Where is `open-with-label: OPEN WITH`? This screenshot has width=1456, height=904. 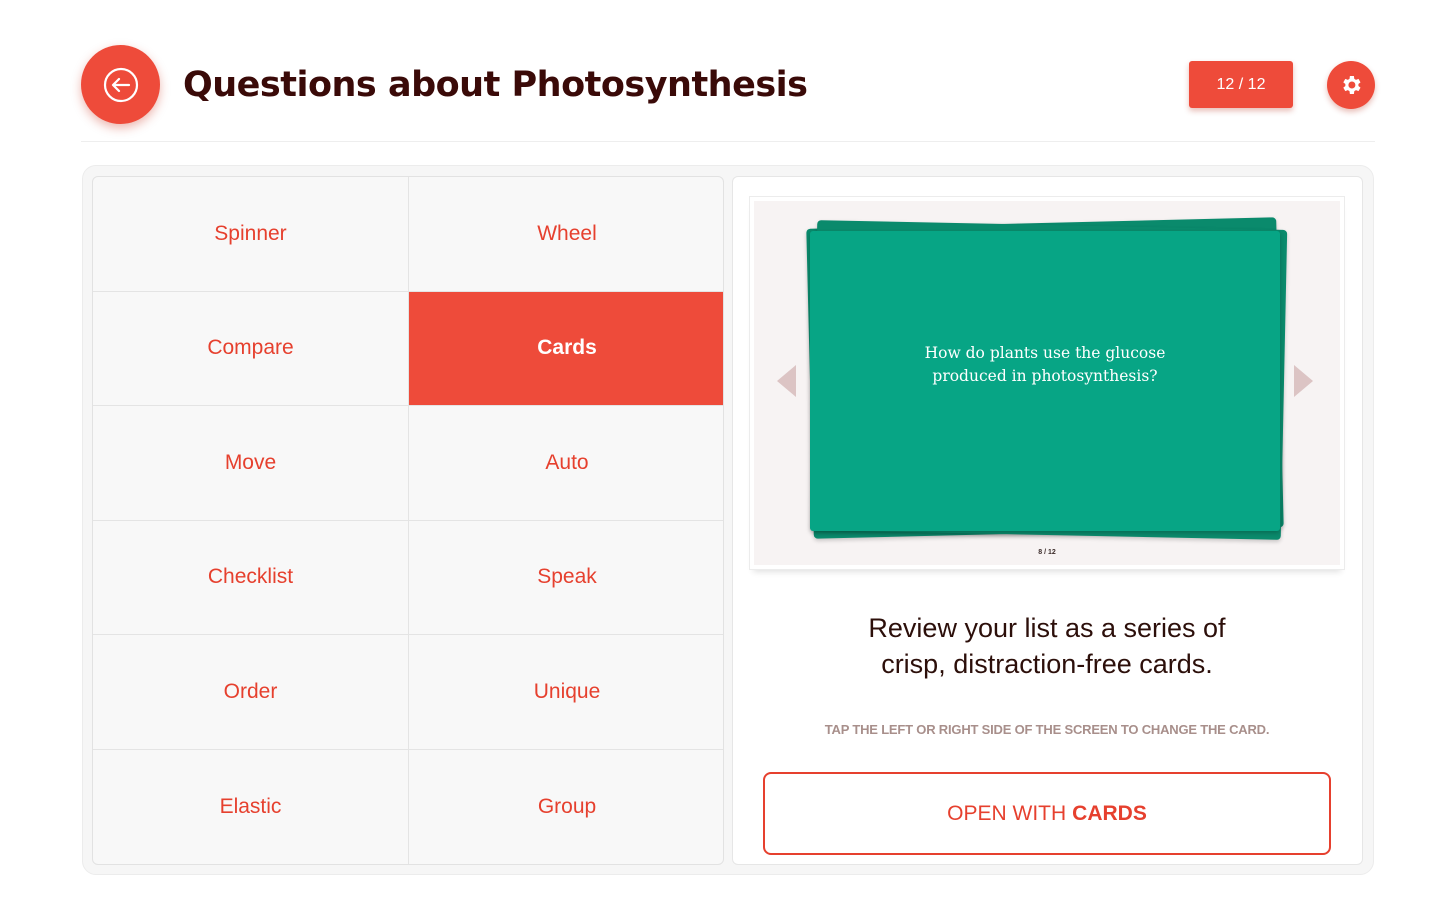
open-with-label: OPEN WITH is located at coordinates (1007, 813).